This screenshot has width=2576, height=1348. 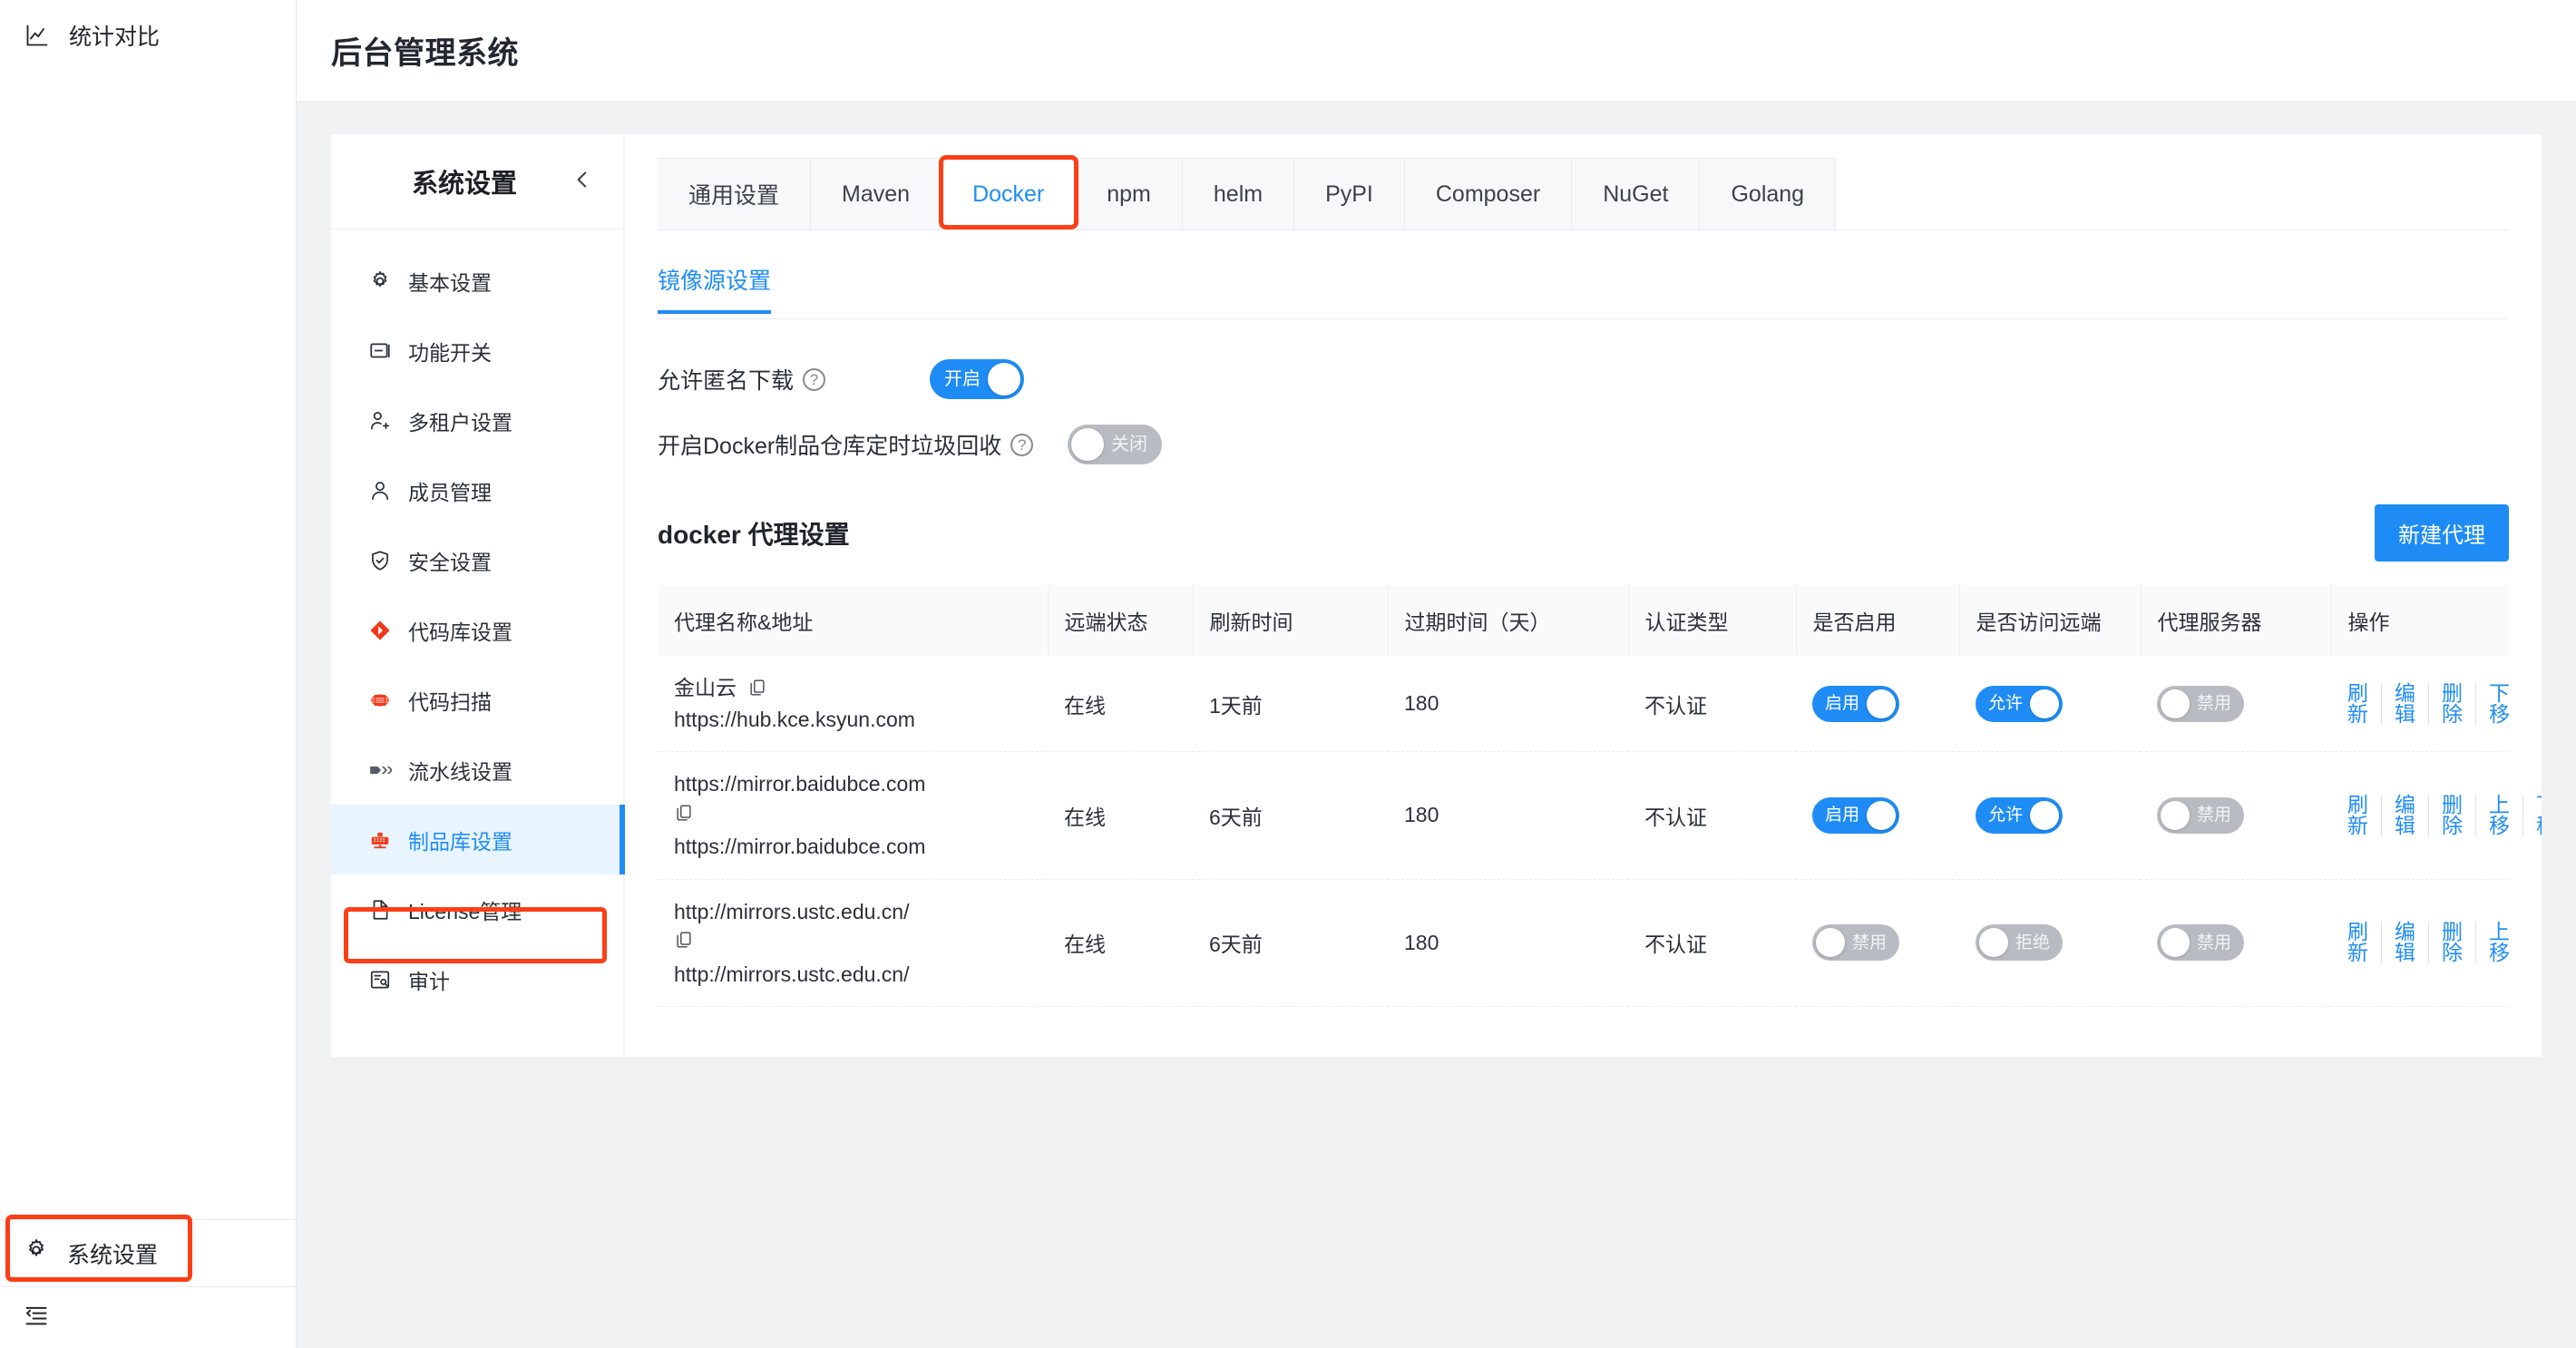 I want to click on proxy-access-remote-switch-cell: 允许, so click(x=2050, y=815).